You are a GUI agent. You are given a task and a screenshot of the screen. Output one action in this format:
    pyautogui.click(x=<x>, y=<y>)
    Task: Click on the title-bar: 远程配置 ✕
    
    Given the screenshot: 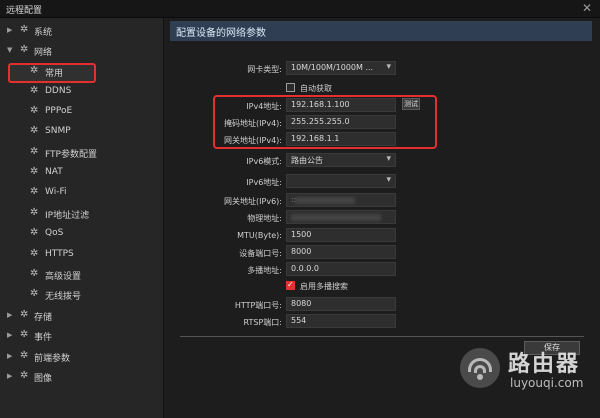 What is the action you would take?
    pyautogui.click(x=300, y=9)
    